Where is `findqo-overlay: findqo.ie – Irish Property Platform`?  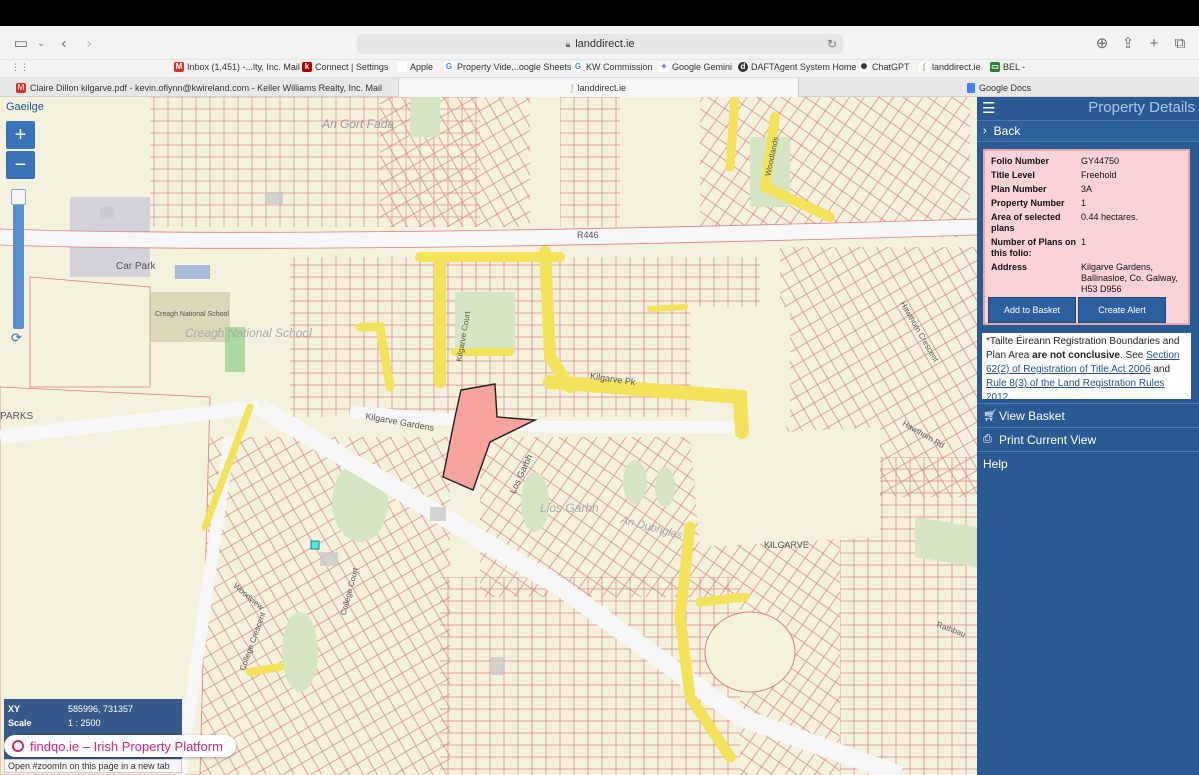
findqo-overlay: findqo.ie – Irish Property Platform is located at coordinates (120, 746).